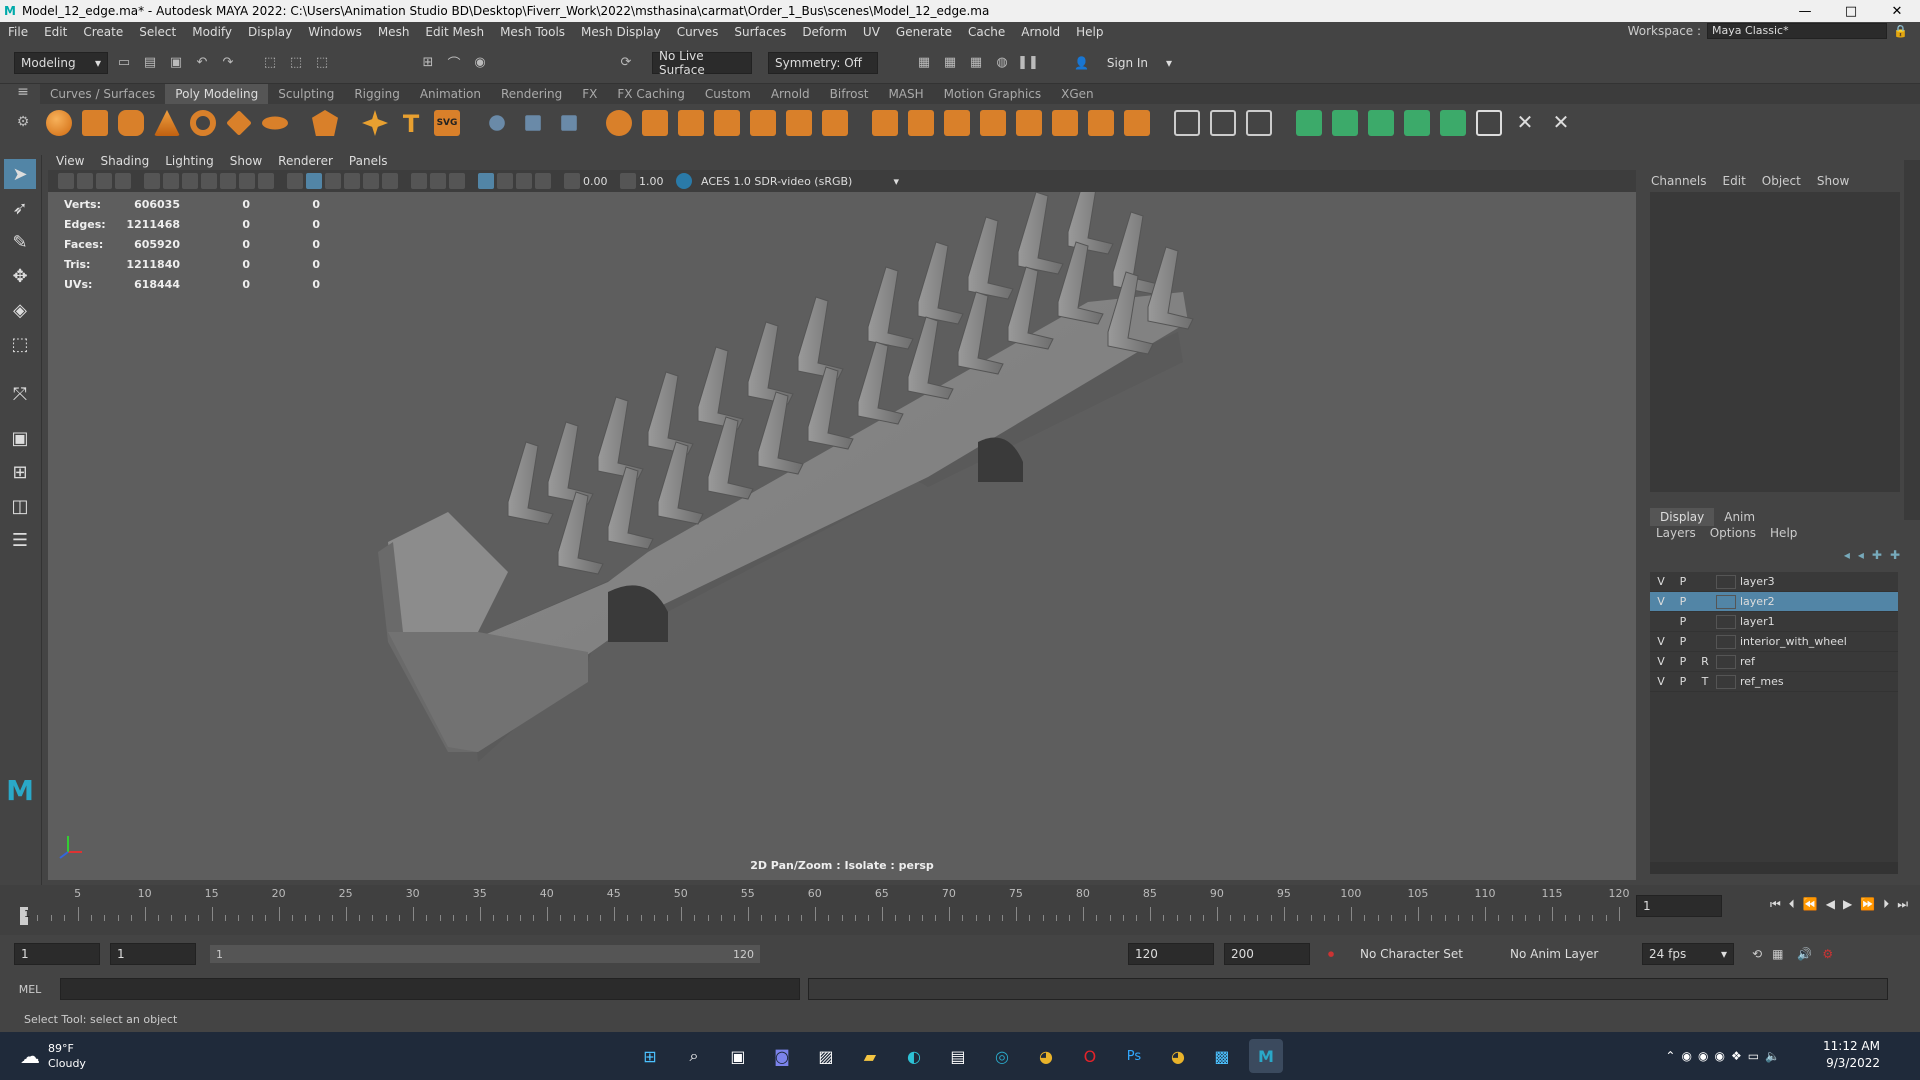 The image size is (1920, 1080). I want to click on shelf-tab-rigging: Rigging, so click(376, 94).